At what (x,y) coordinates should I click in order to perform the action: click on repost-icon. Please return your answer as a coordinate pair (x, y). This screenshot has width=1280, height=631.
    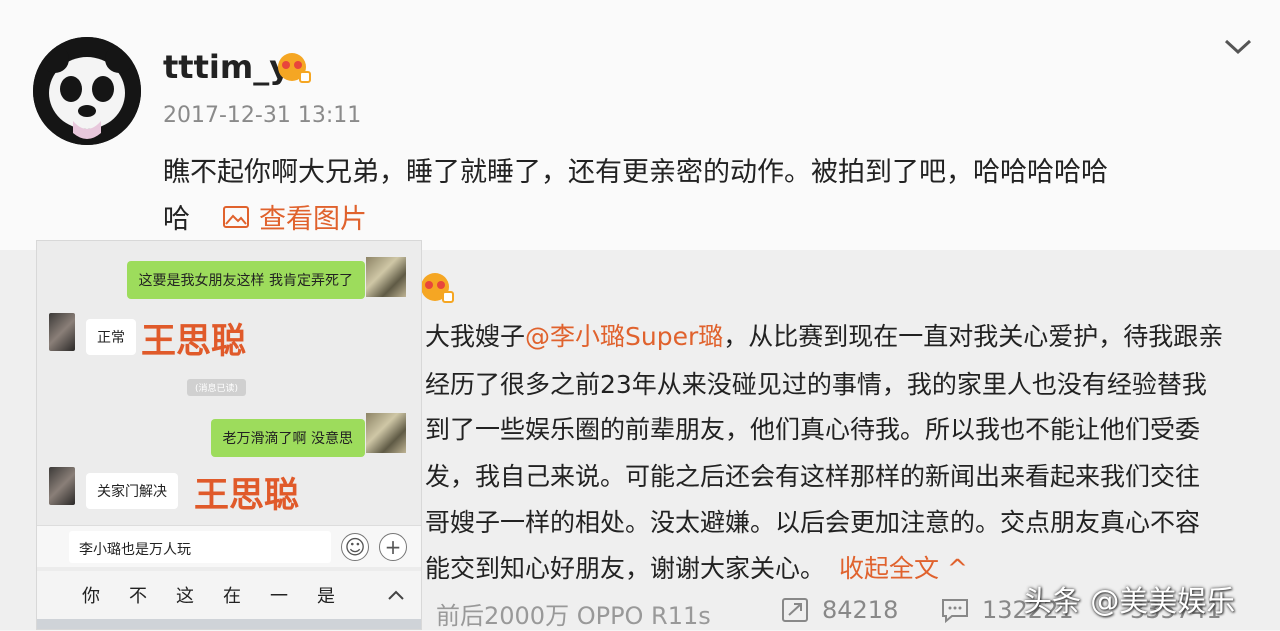
    Looking at the image, I should click on (795, 610).